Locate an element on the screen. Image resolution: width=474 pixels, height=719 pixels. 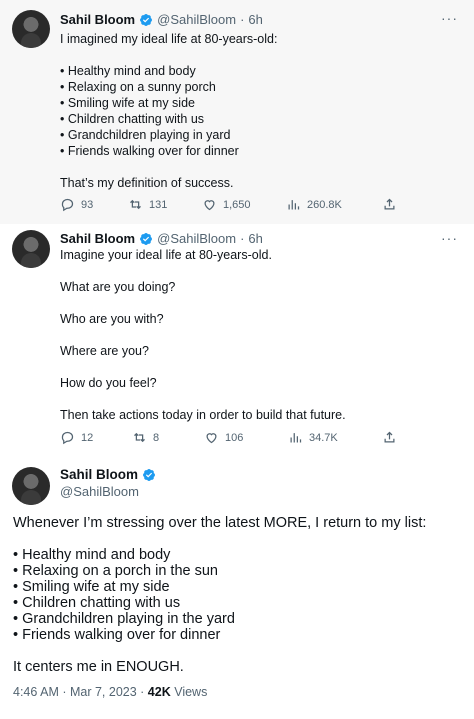
tweet-header: Sahil Bloom is located at coordinates (108, 474).